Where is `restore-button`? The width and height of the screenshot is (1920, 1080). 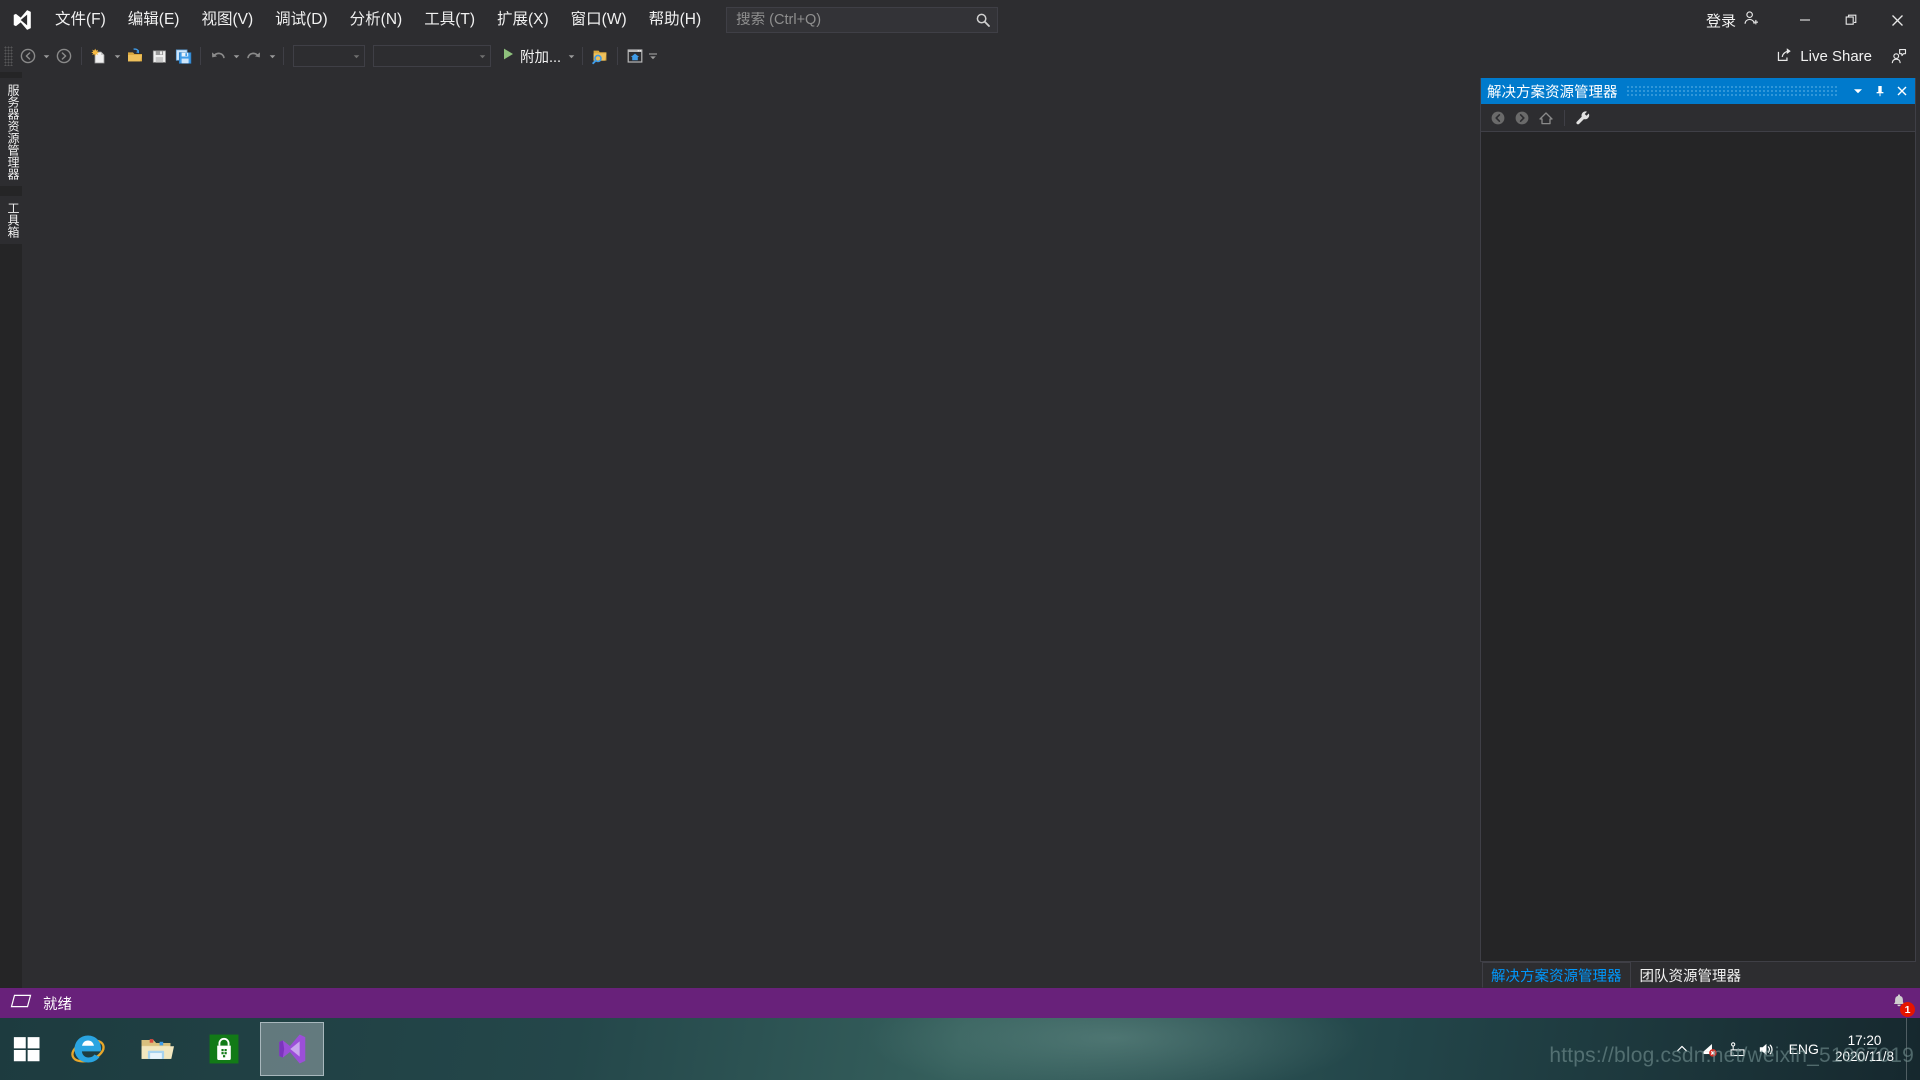
restore-button is located at coordinates (1851, 20).